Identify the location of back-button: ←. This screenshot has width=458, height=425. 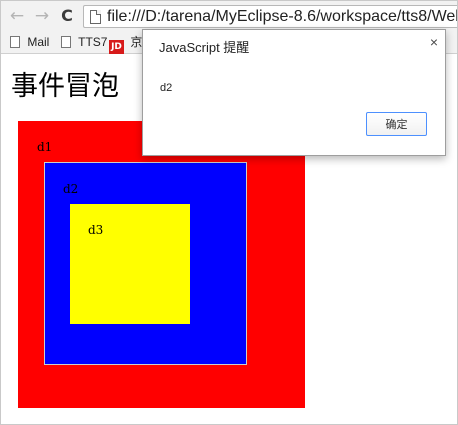
(17, 16).